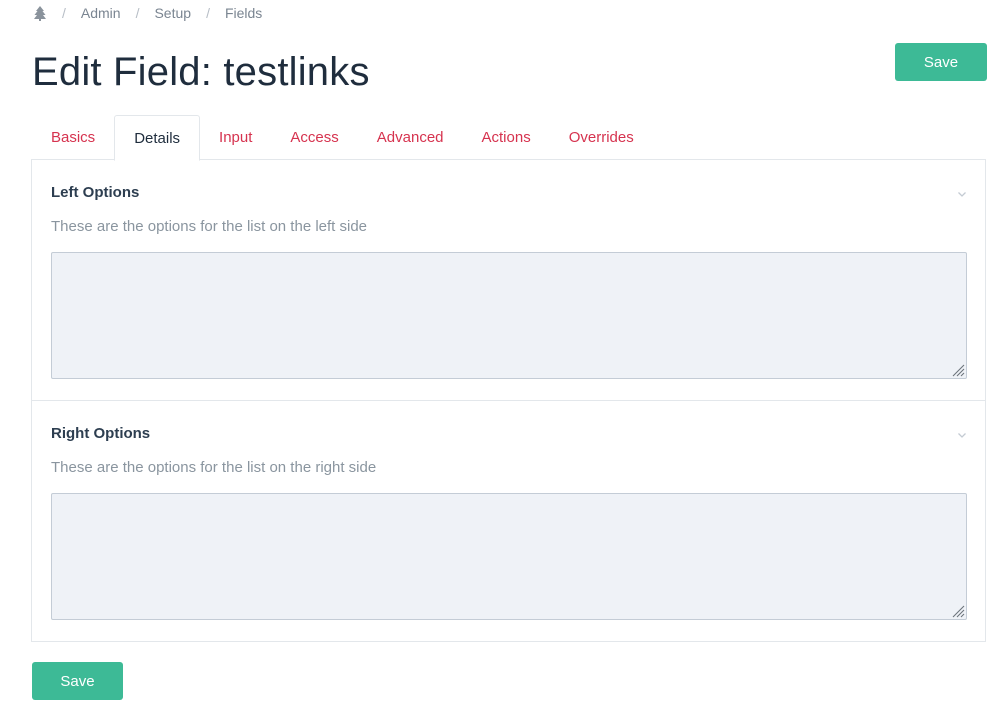  I want to click on tab-basics: Basics, so click(73, 137).